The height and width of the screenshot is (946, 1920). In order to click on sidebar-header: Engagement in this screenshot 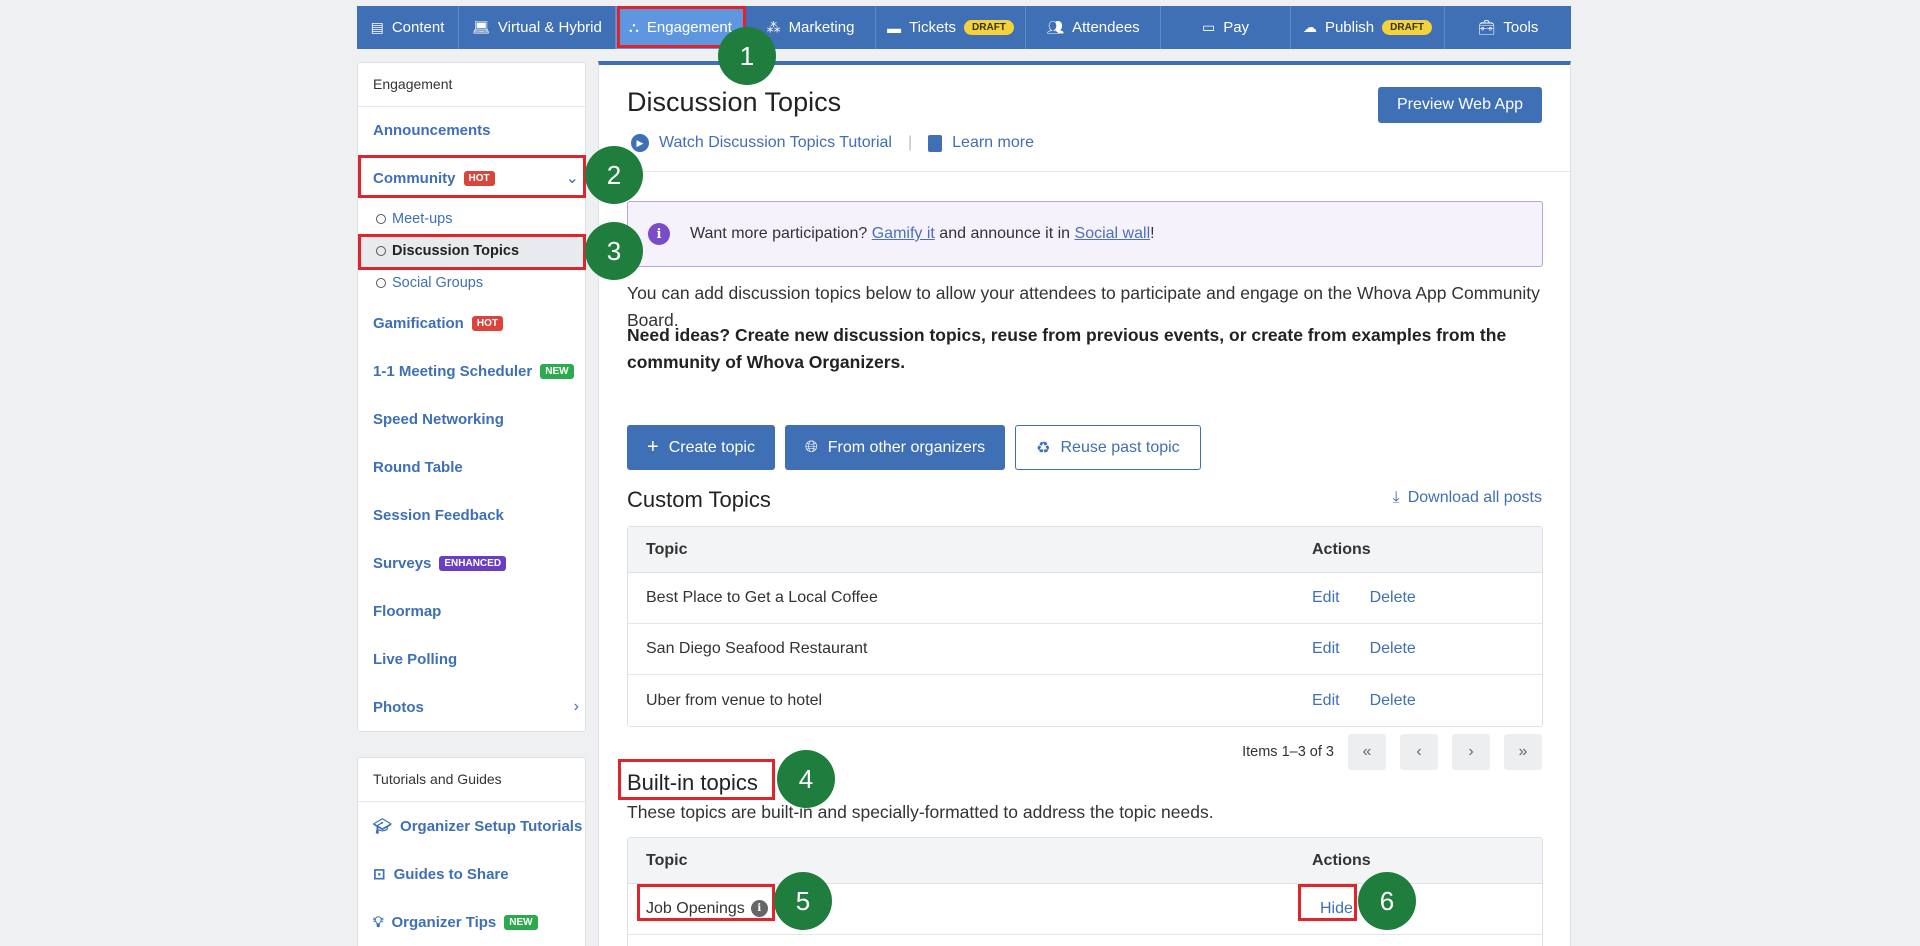, I will do `click(471, 85)`.